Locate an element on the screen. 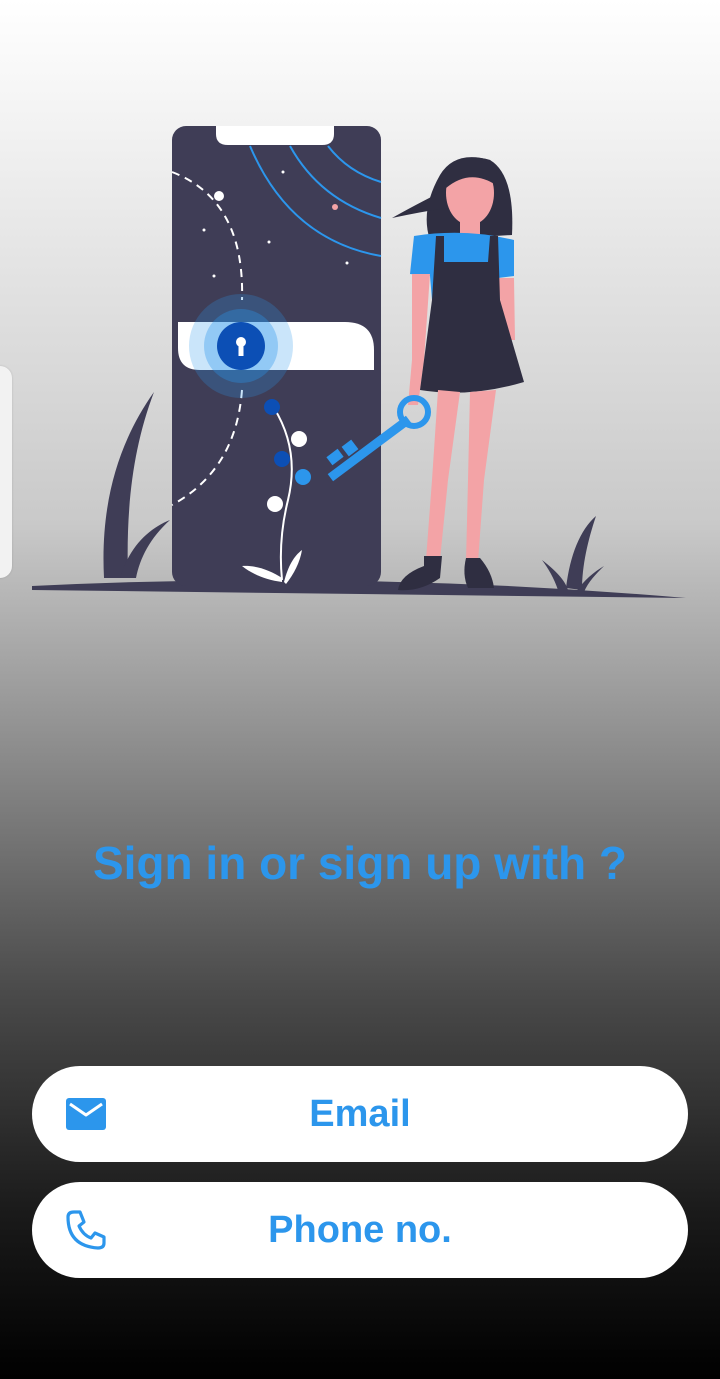 The height and width of the screenshot is (1379, 720). email-button-label: Email is located at coordinates (360, 1114).